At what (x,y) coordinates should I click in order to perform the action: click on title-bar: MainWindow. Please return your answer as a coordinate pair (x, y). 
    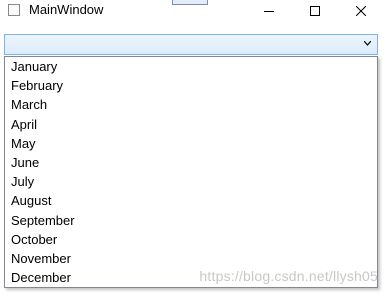
    Looking at the image, I should click on (192, 11).